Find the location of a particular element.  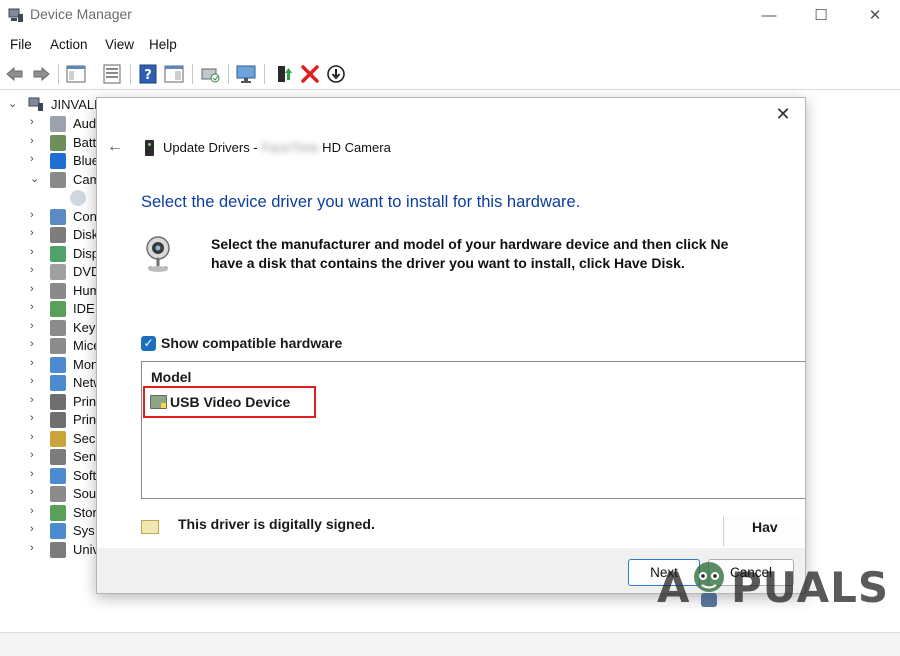

human-interface-icon is located at coordinates (58, 290).